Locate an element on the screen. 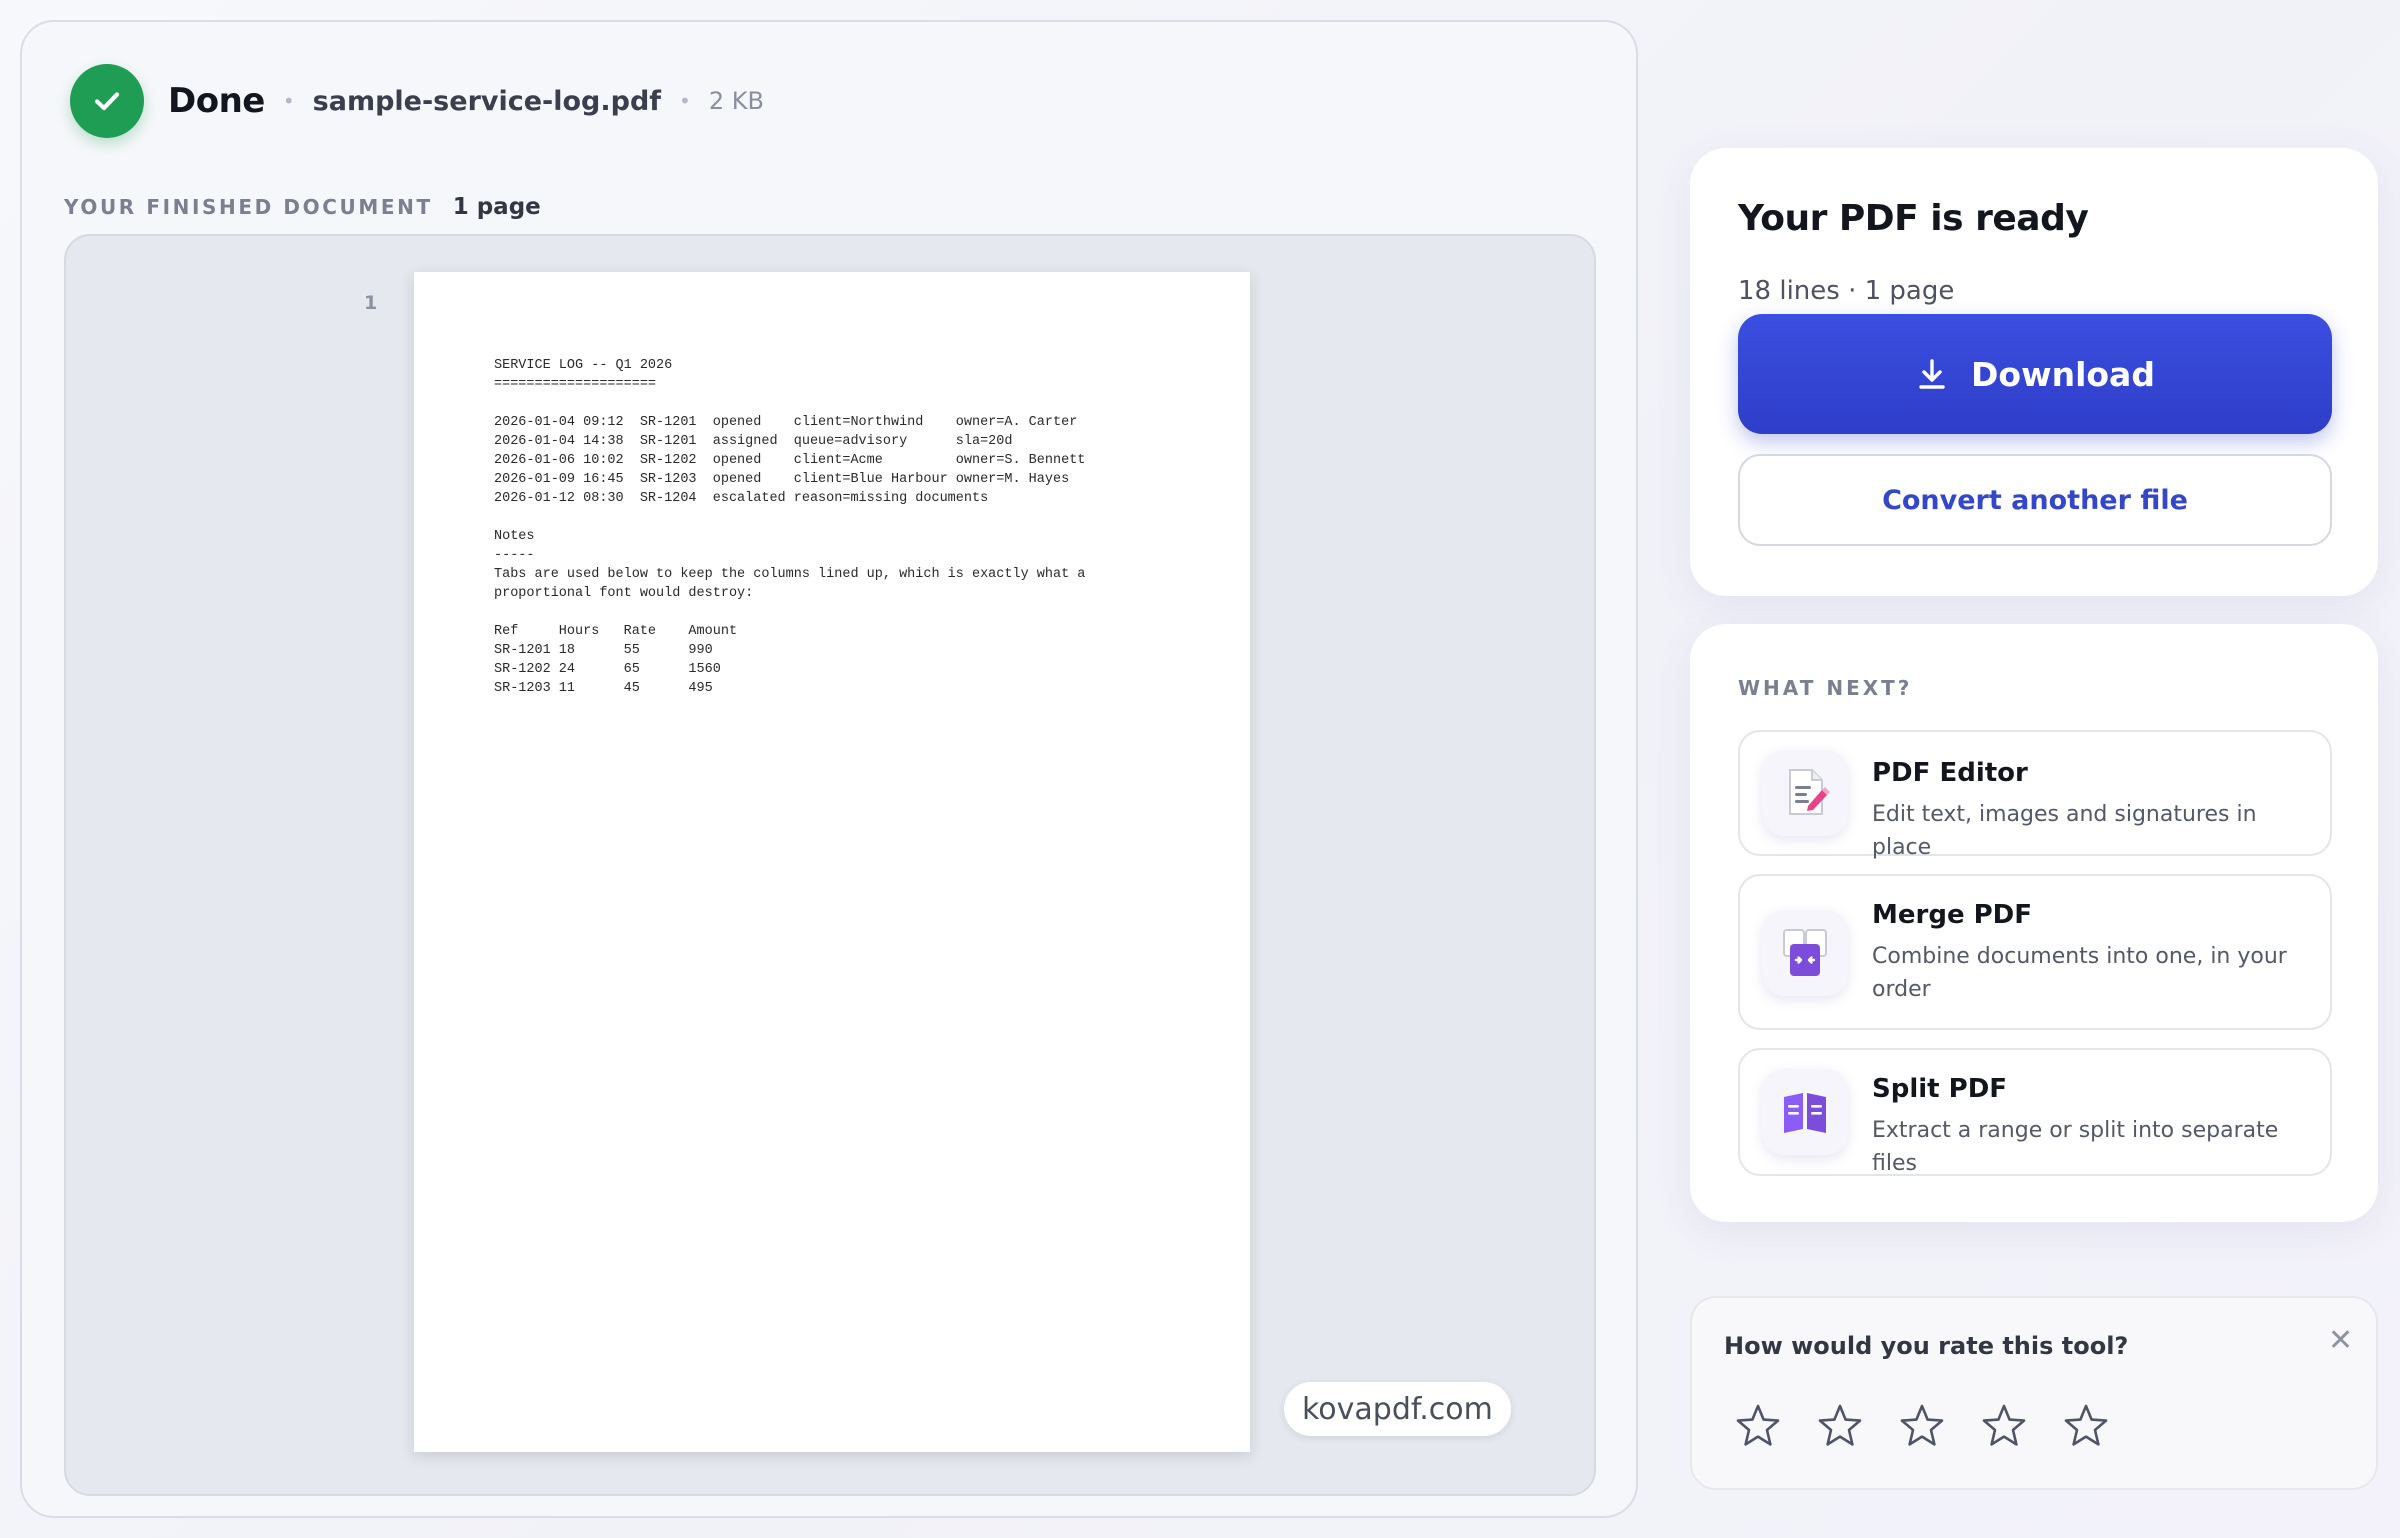 The image size is (2400, 1538). document-label-row: YOUR FINISHED DOCUMENT 1 page is located at coordinates (302, 207).